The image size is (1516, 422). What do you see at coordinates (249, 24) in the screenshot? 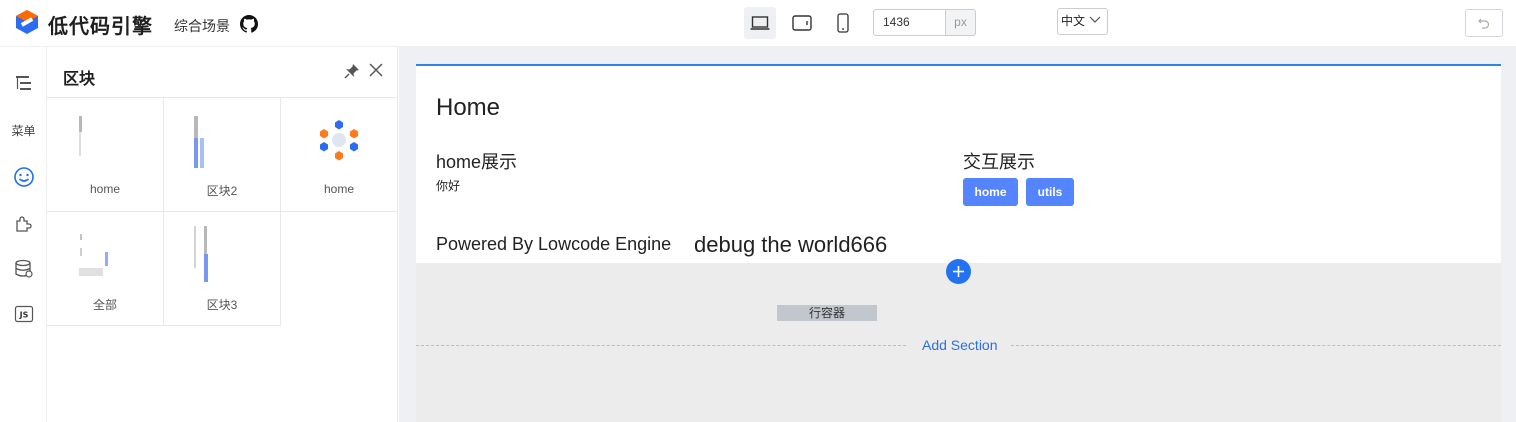
I see `github-icon` at bounding box center [249, 24].